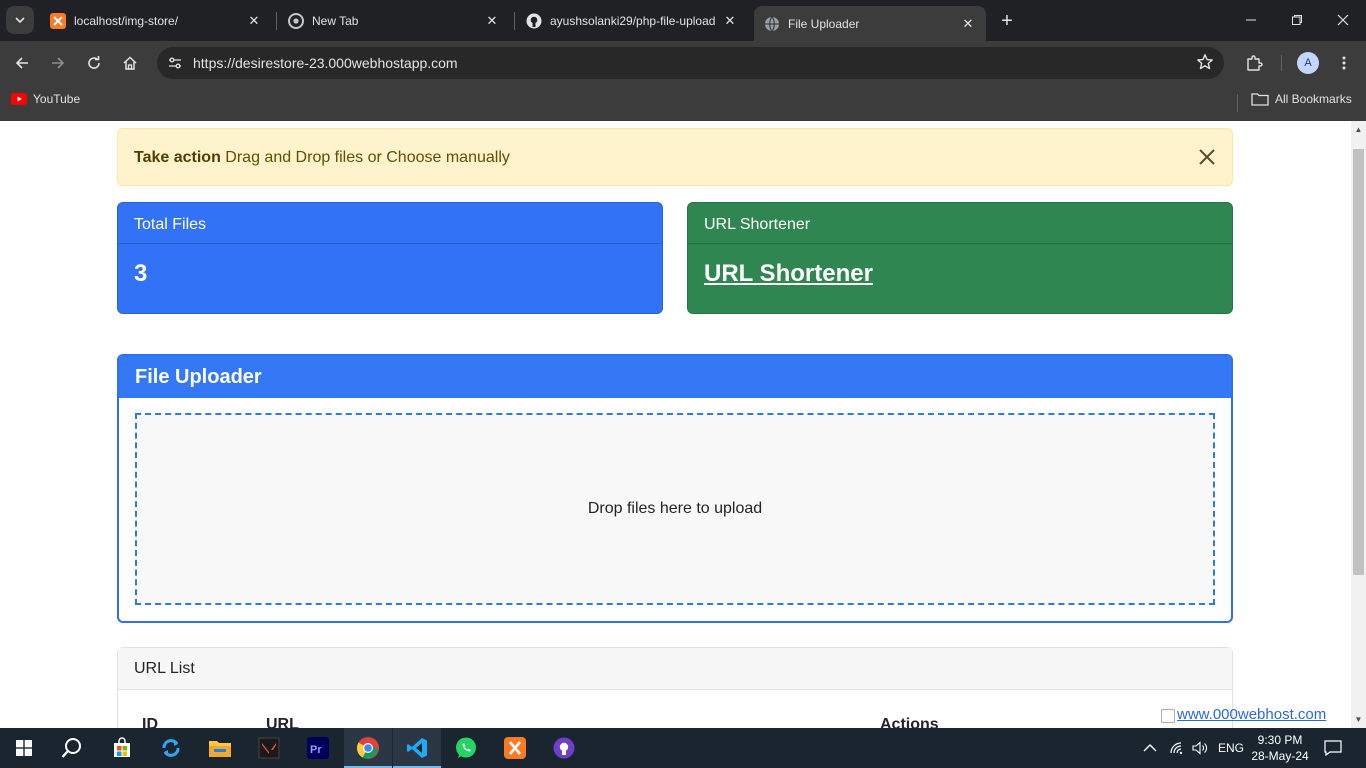 The height and width of the screenshot is (768, 1366). I want to click on file-uploader-title: File Uploader, so click(675, 377).